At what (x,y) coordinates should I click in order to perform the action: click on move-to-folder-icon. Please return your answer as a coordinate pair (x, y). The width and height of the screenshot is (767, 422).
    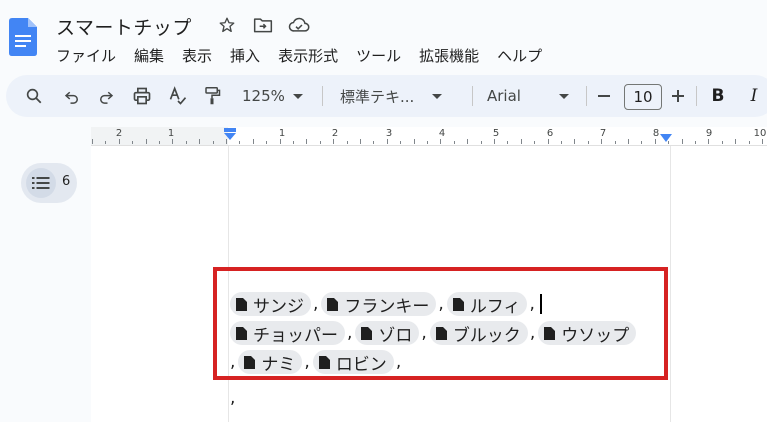
    Looking at the image, I should click on (263, 25).